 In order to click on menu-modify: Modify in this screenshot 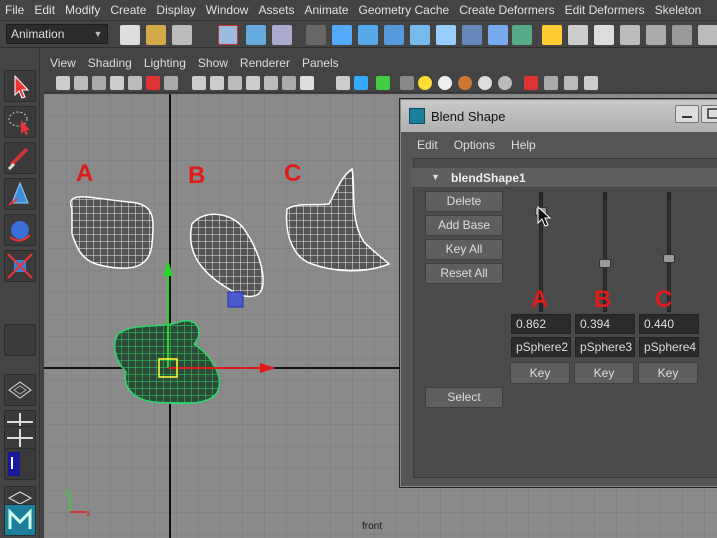, I will do `click(82, 10)`.